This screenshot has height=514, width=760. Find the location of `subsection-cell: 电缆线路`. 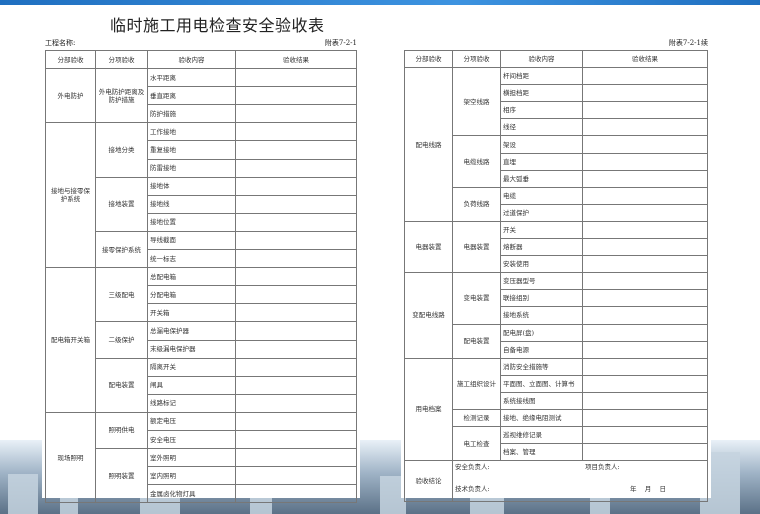

subsection-cell: 电缆线路 is located at coordinates (476, 161).